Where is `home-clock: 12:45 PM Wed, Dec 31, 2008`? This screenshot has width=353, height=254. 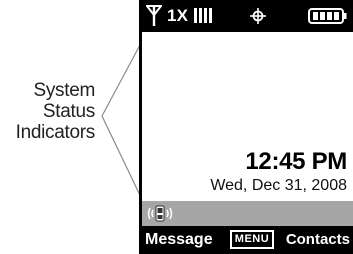
home-clock: 12:45 PM Wed, Dec 31, 2008 is located at coordinates (278, 171).